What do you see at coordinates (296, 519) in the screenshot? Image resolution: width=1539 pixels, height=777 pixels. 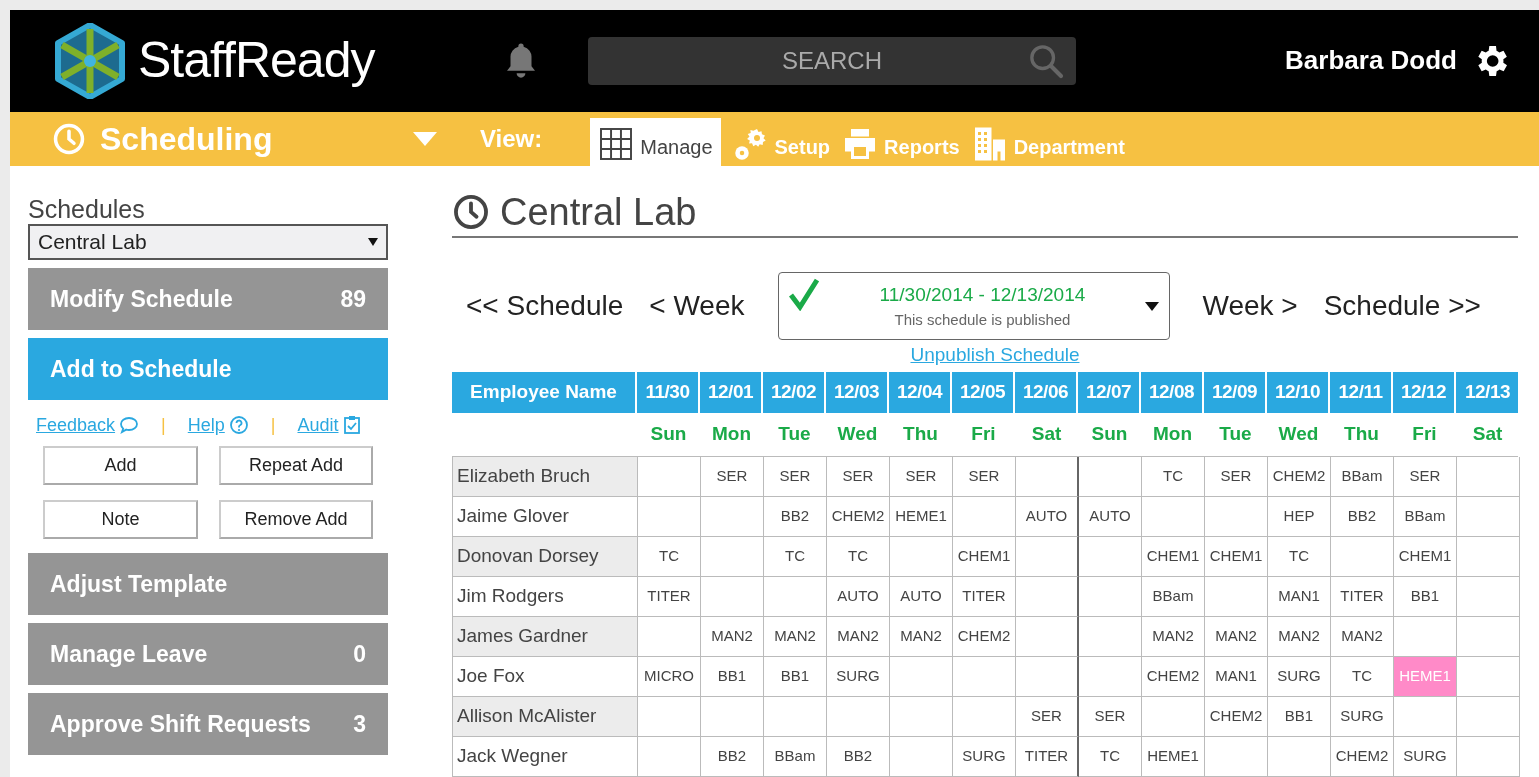 I see `action-button: Remove Add` at bounding box center [296, 519].